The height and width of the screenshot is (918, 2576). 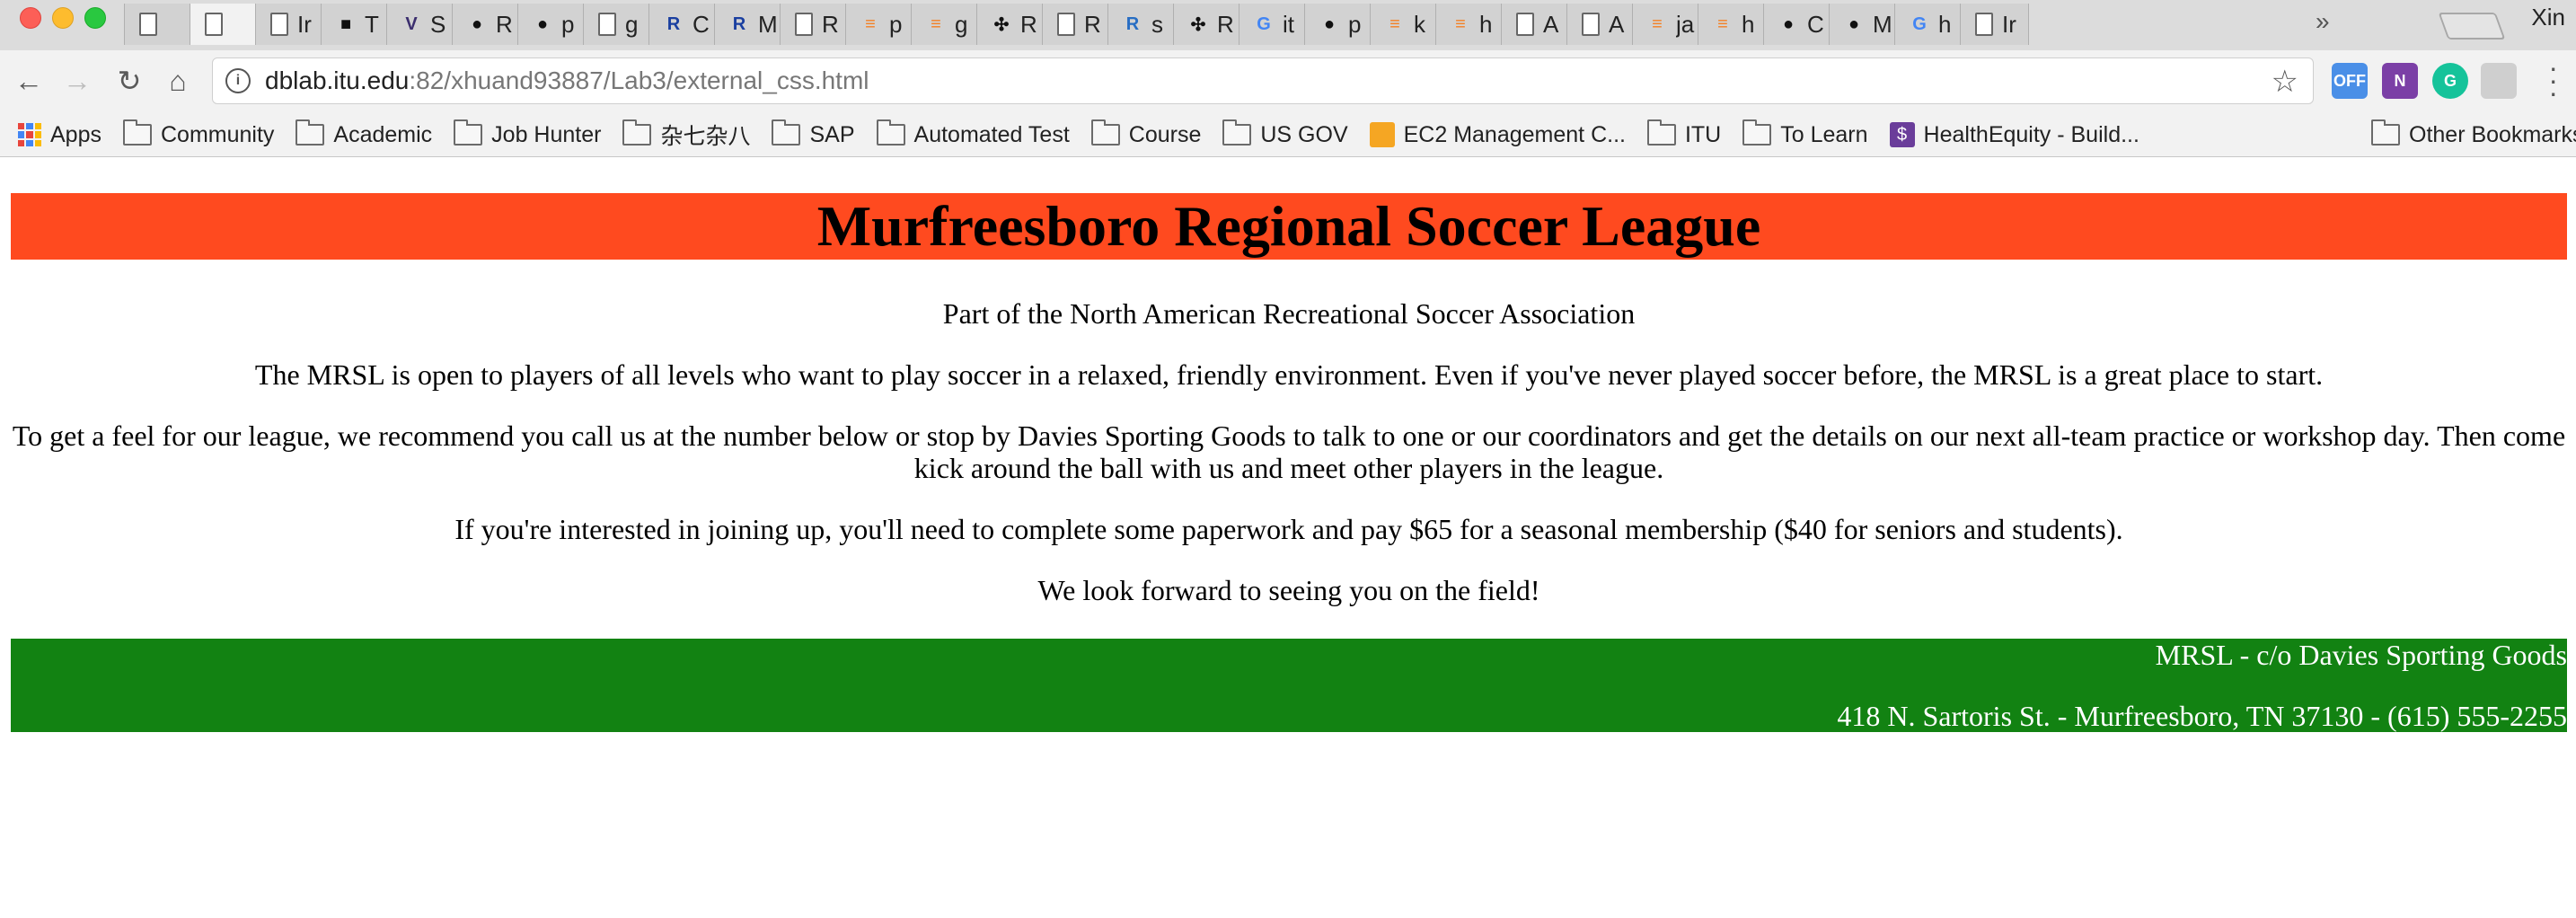 I want to click on back-arrow-icon: ←, so click(x=29, y=81).